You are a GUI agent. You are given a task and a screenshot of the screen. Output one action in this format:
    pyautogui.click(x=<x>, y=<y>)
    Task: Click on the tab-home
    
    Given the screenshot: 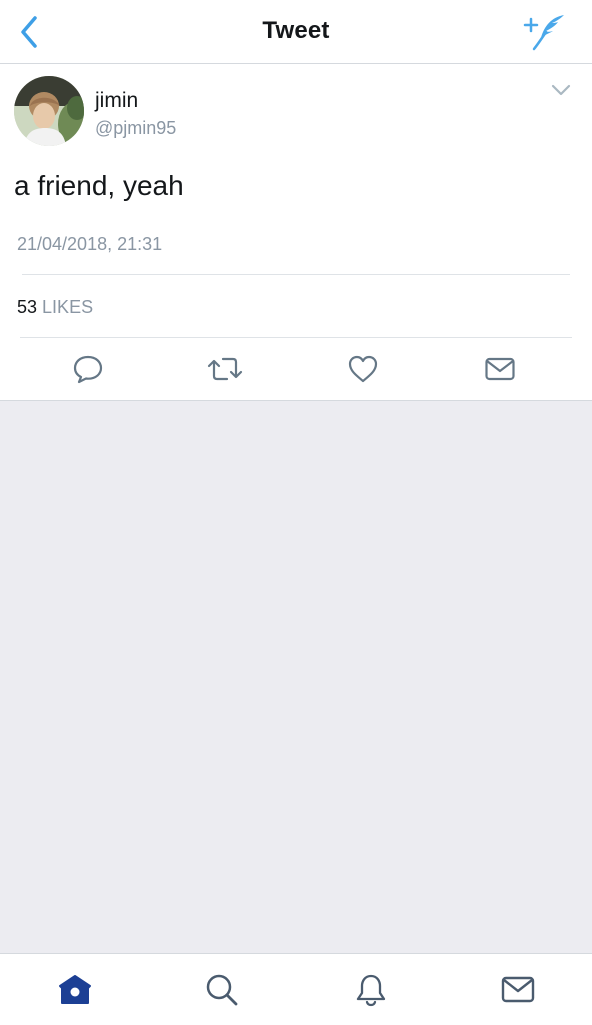 What is the action you would take?
    pyautogui.click(x=75, y=990)
    